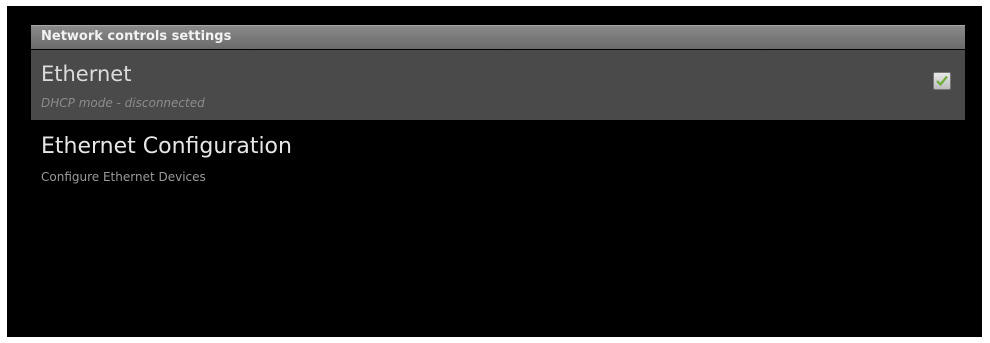 This screenshot has height=343, width=990. Describe the element at coordinates (498, 37) in the screenshot. I see `section-header: Network controls settings` at that location.